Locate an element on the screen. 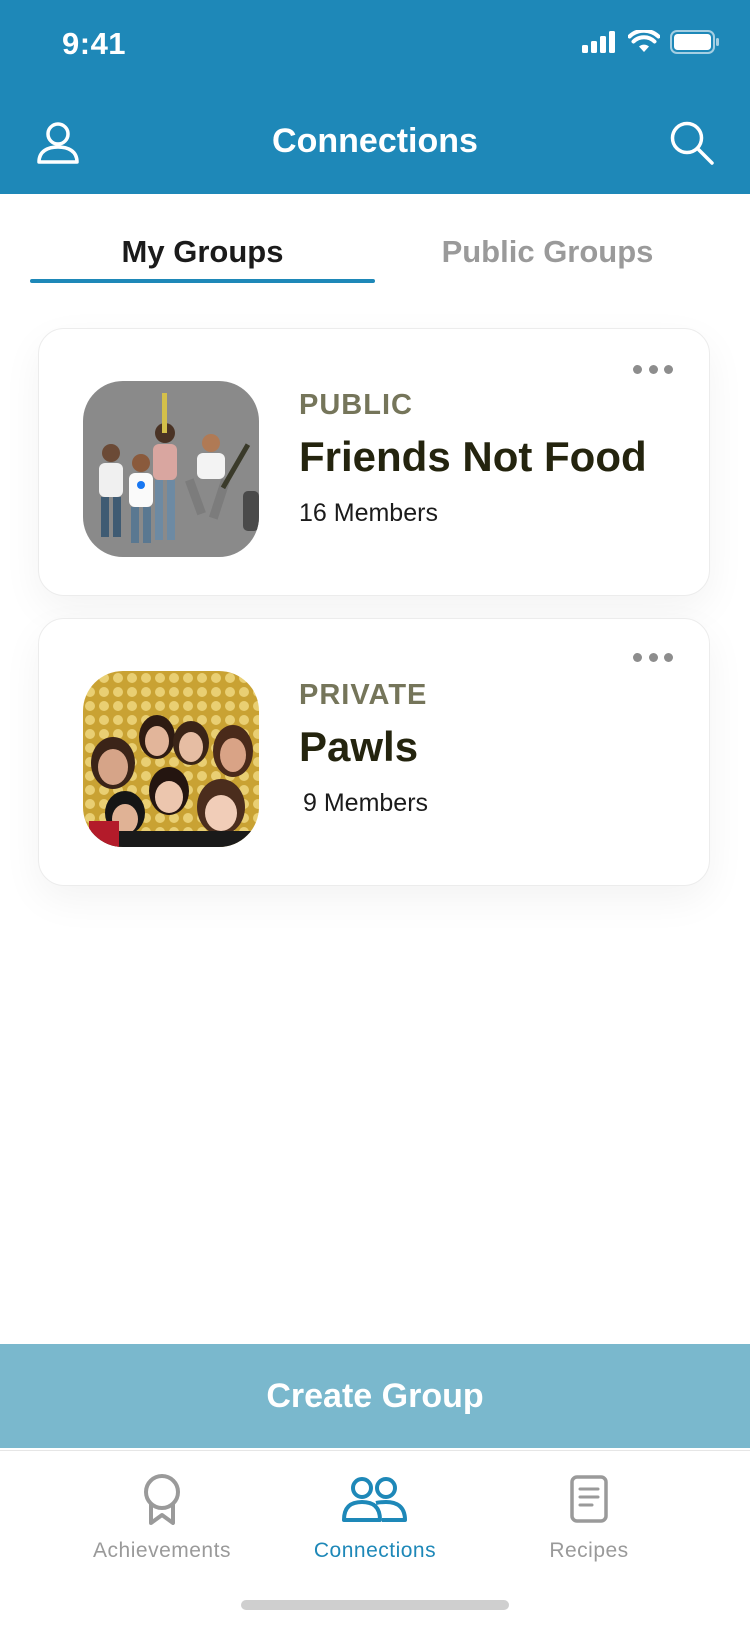 The image size is (750, 1625). group-privacy-label: PRIVATE is located at coordinates (363, 695).